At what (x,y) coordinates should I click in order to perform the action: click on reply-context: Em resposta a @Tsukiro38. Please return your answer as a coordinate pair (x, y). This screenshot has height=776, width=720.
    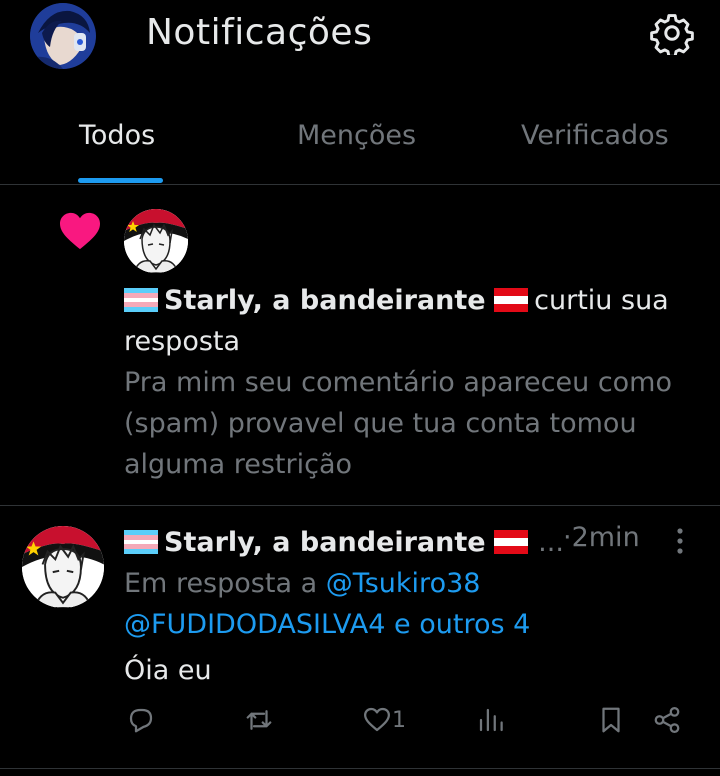
    Looking at the image, I should click on (302, 583).